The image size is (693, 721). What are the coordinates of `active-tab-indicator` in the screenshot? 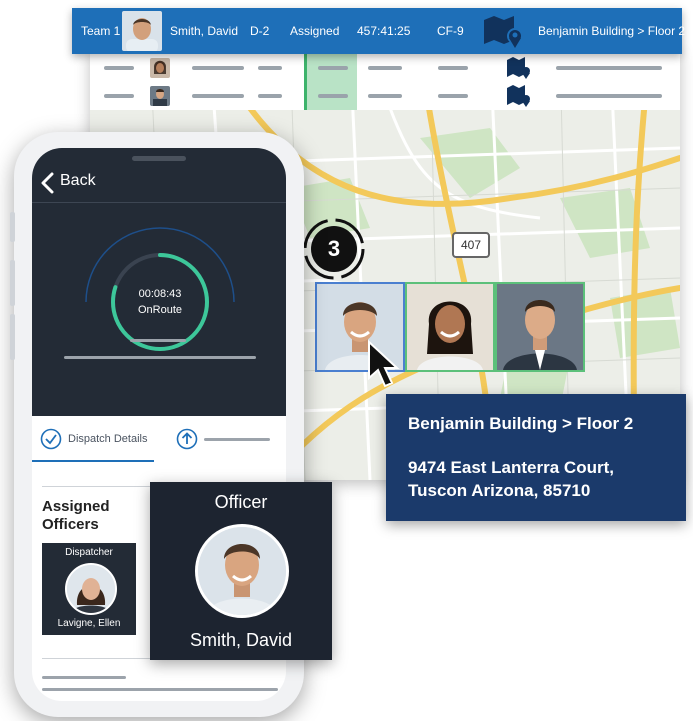 It's located at (93, 461).